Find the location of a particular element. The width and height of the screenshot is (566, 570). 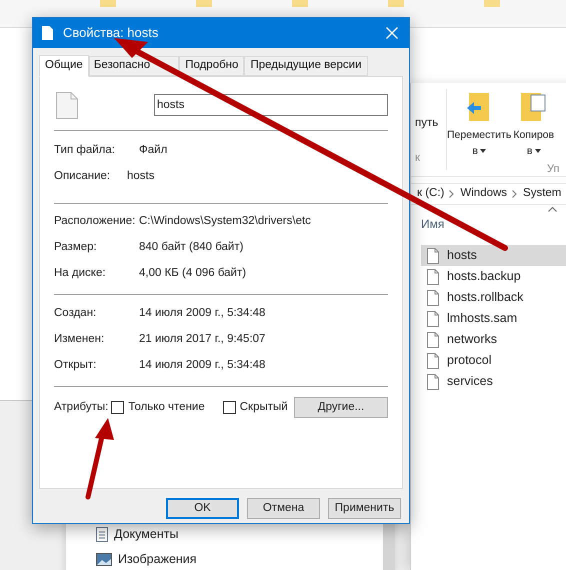

attributes-label: Атрибуты: is located at coordinates (81, 407).